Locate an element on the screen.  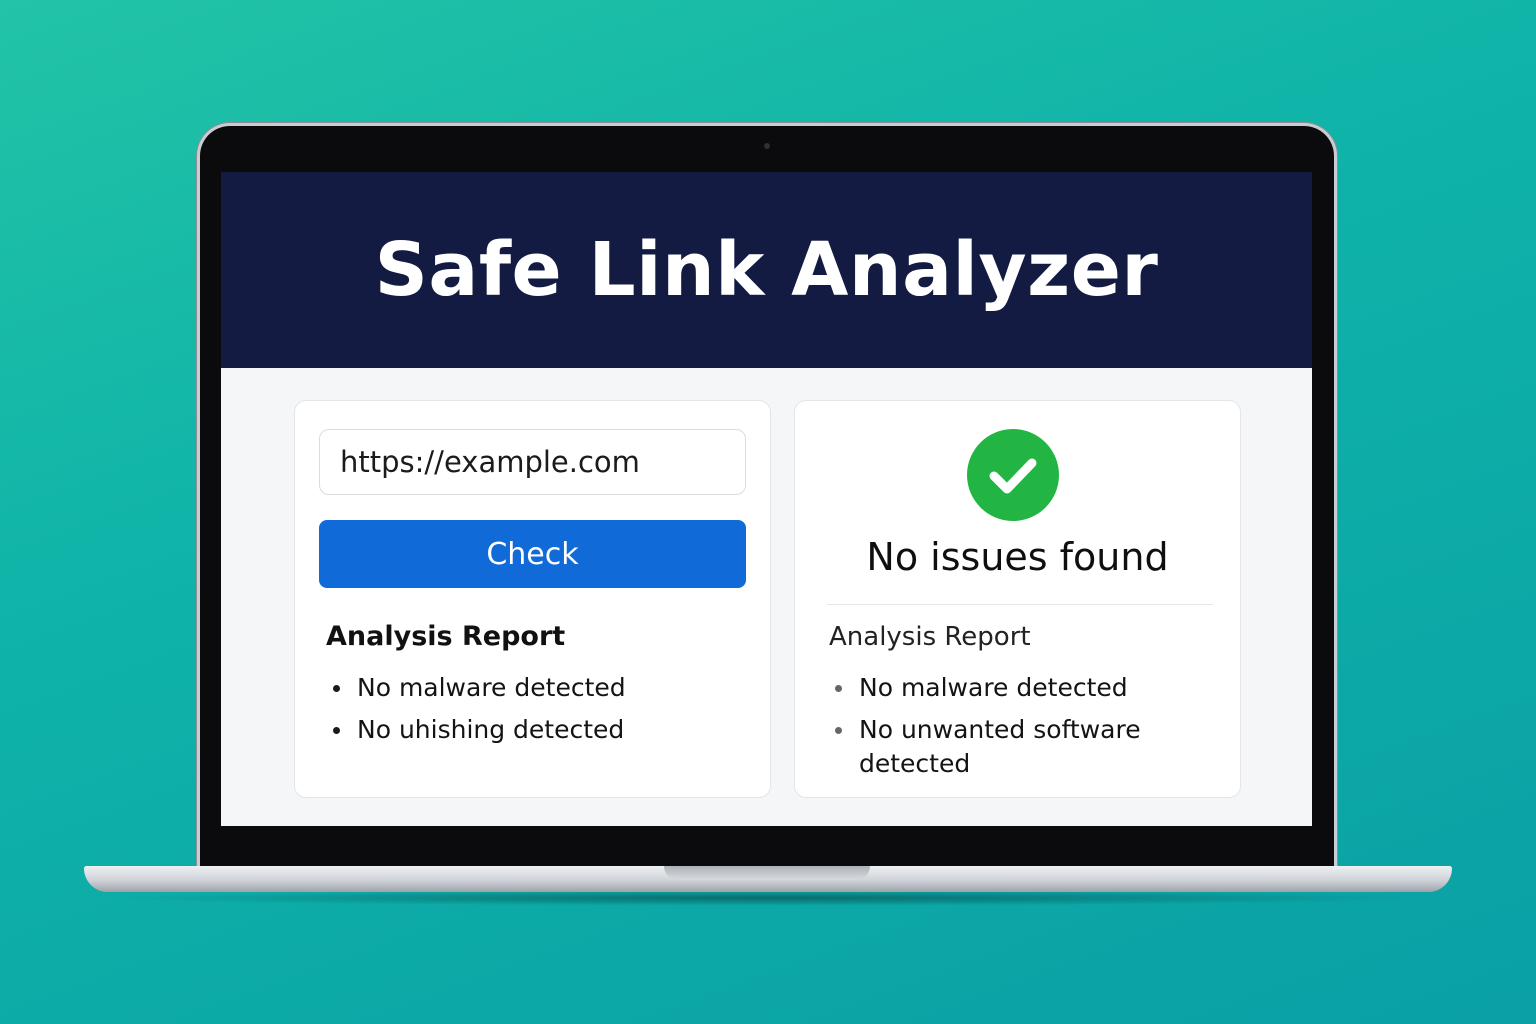
list-item: No unwanted software detected is located at coordinates (1017, 747).